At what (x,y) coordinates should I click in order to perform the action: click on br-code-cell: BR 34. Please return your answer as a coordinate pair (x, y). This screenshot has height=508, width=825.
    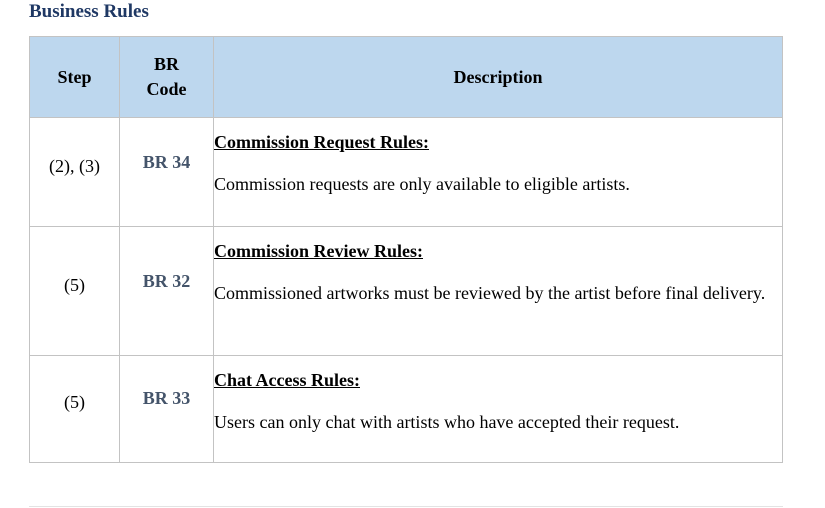
    Looking at the image, I should click on (166, 172).